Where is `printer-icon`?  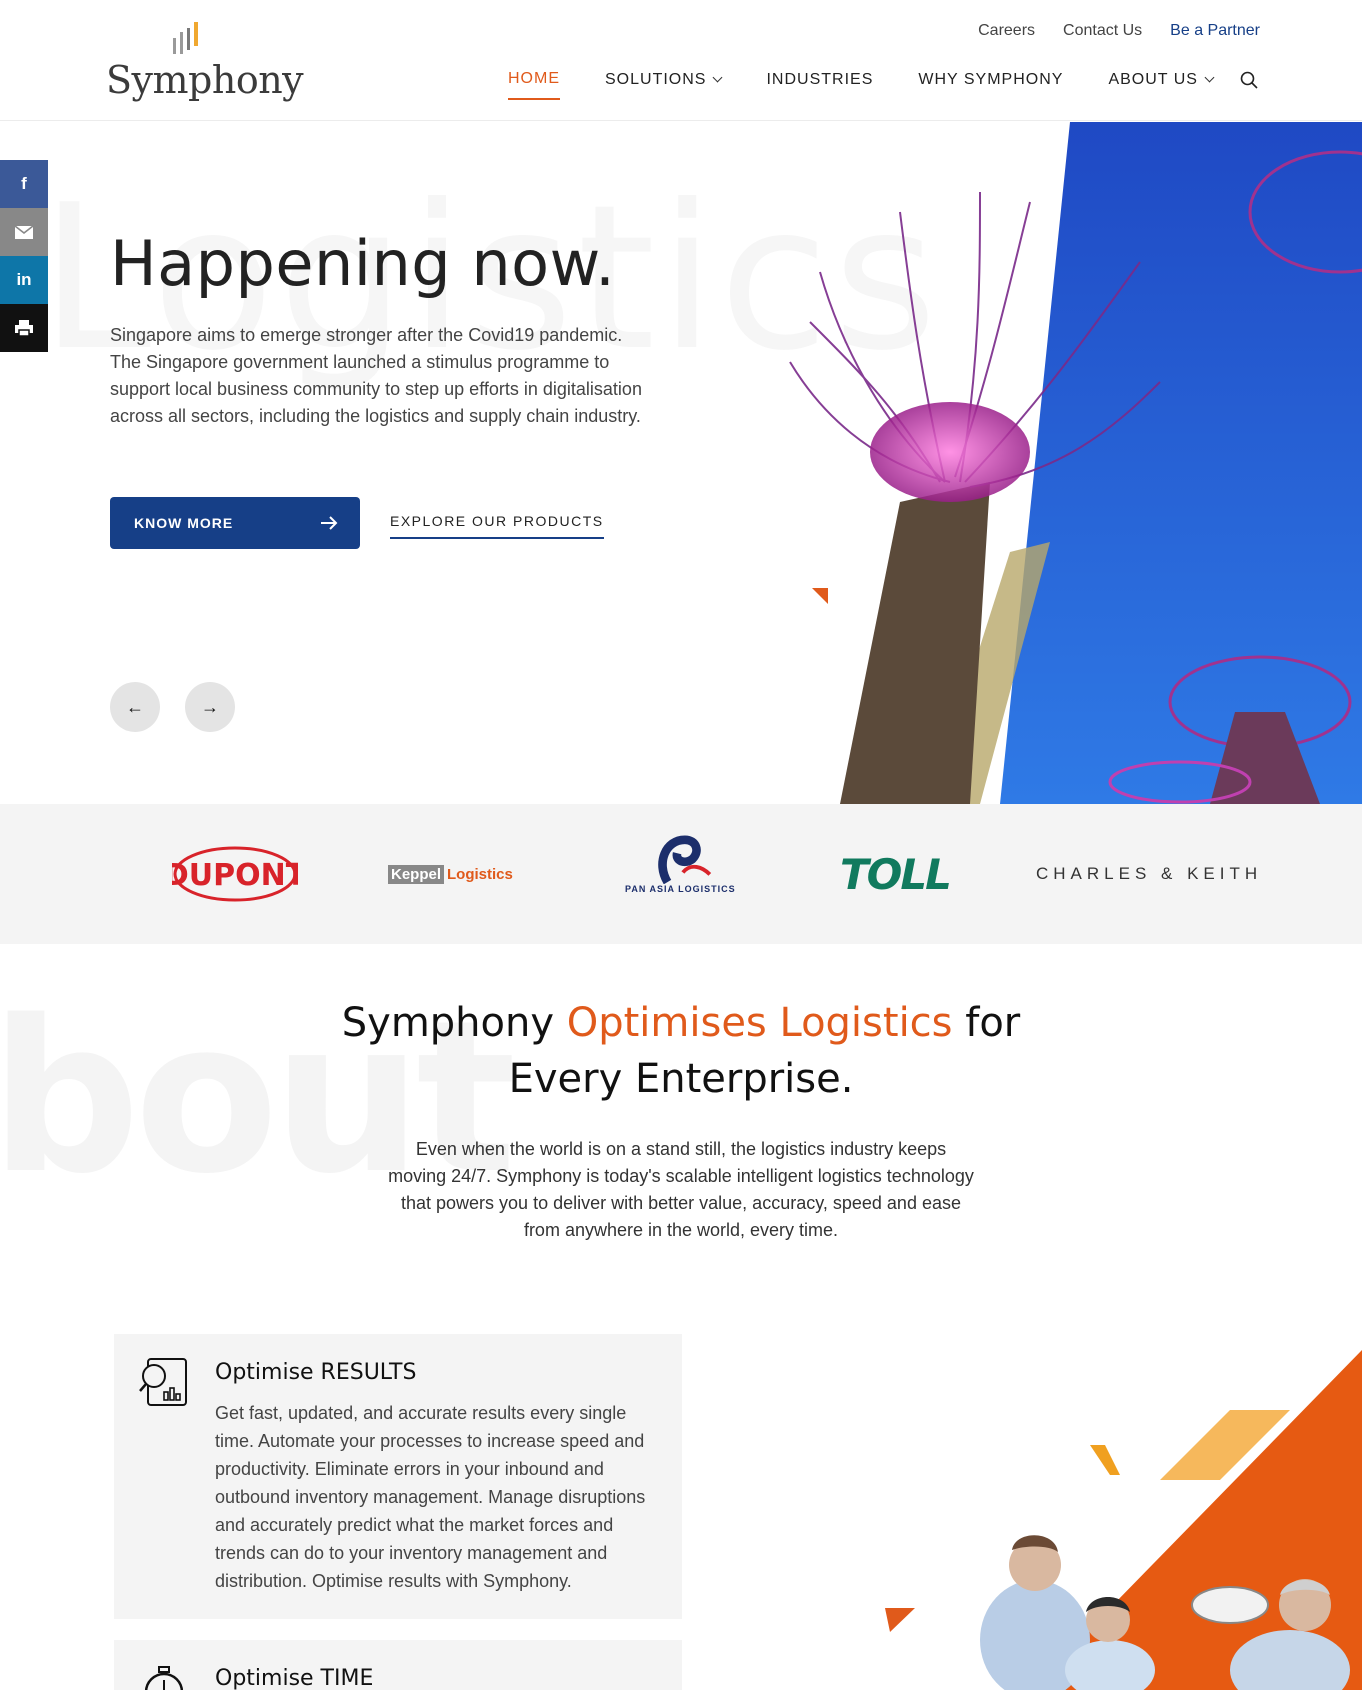
printer-icon is located at coordinates (24, 328).